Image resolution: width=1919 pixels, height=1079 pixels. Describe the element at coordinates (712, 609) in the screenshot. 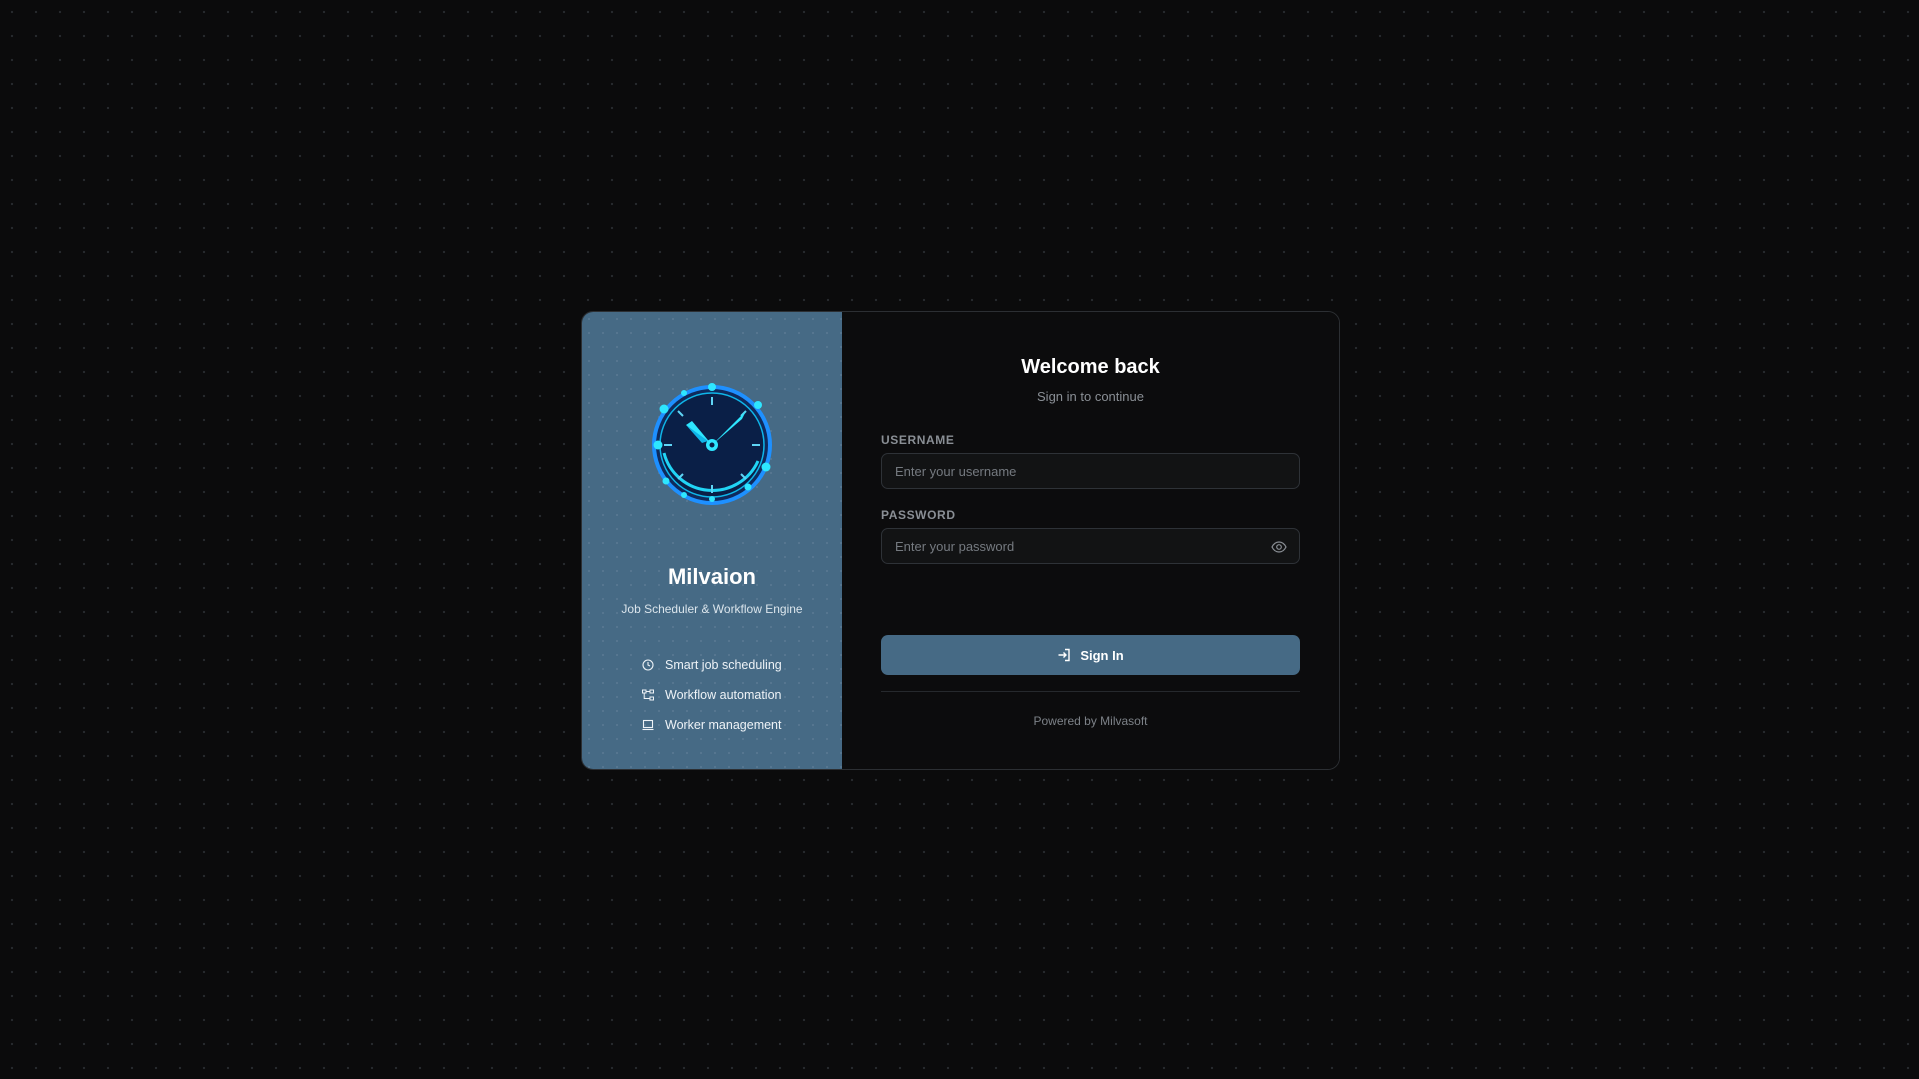

I see `brand-tagline: Job Scheduler & Workflow Engine` at that location.